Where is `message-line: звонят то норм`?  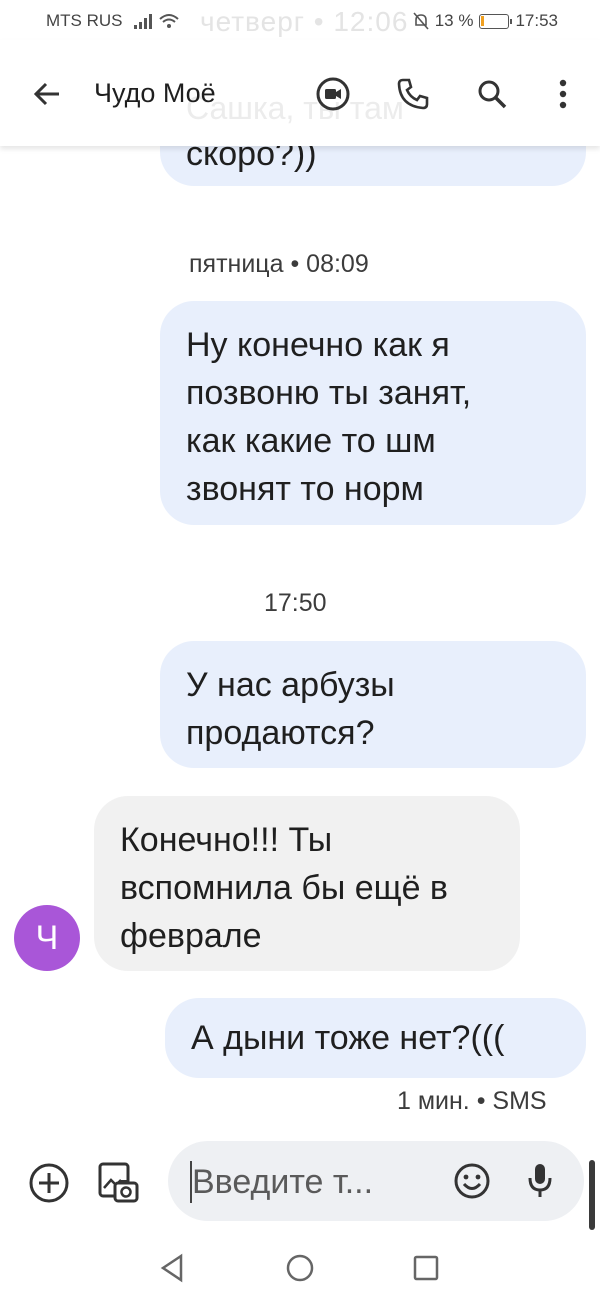 message-line: звонят то норм is located at coordinates (305, 489).